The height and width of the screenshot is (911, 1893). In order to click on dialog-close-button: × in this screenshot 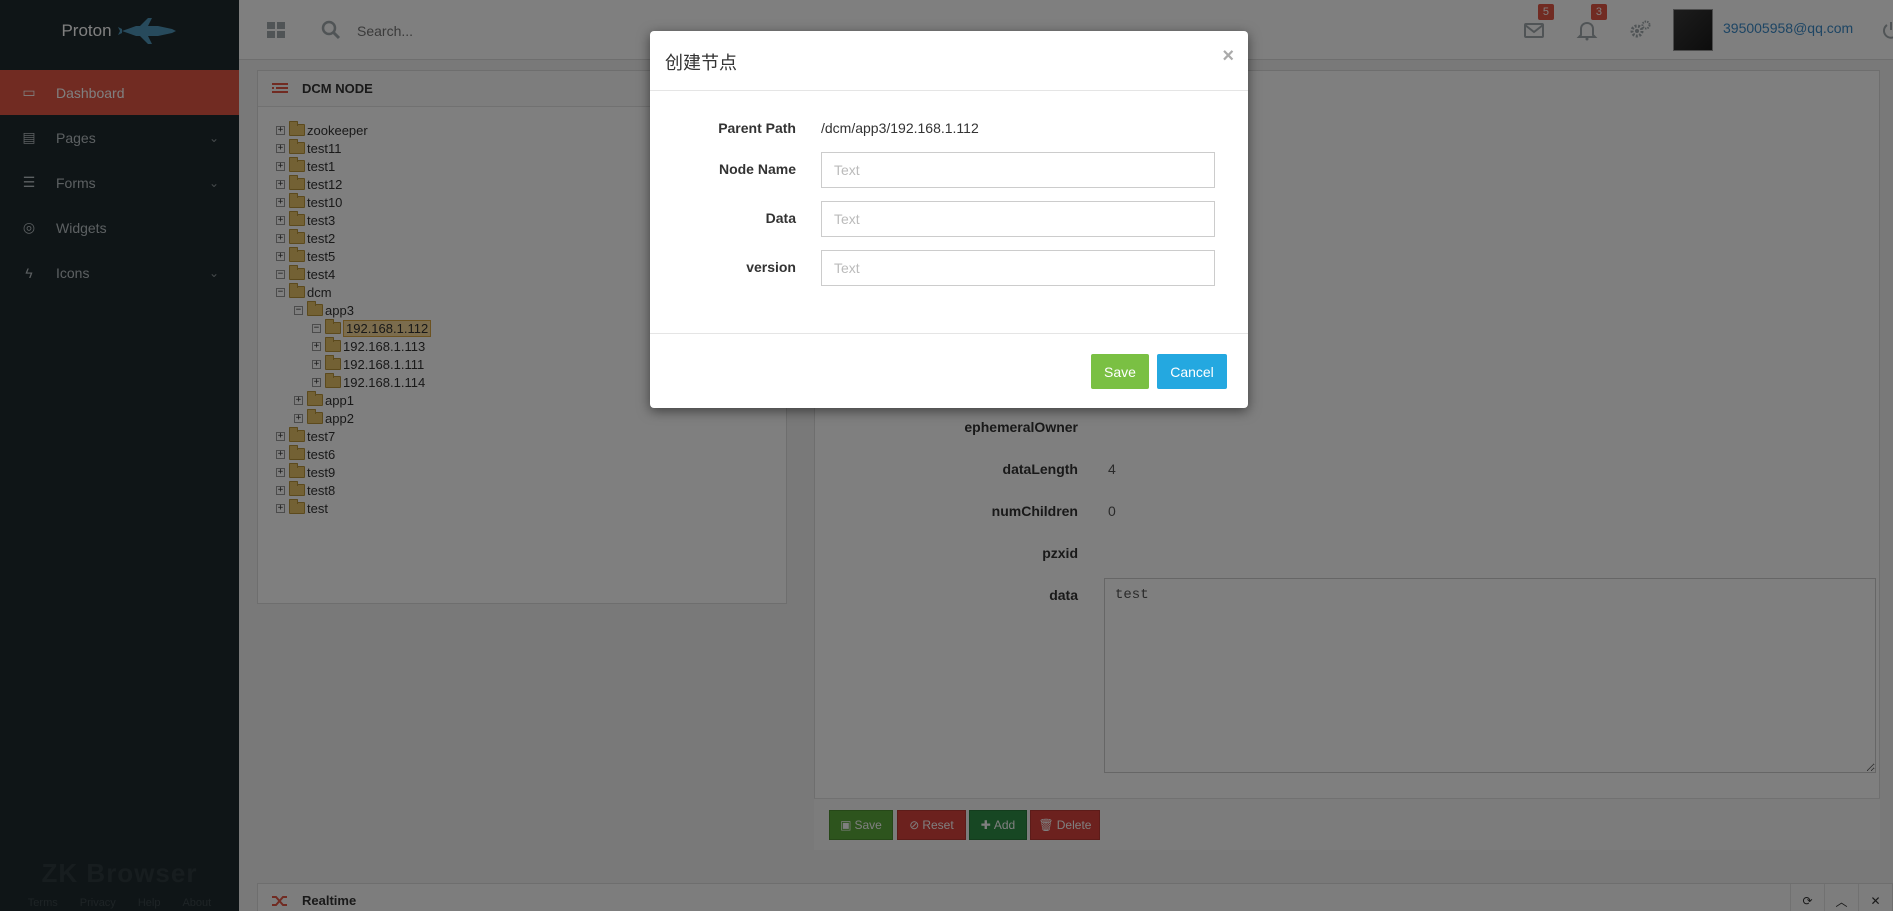, I will do `click(1228, 56)`.